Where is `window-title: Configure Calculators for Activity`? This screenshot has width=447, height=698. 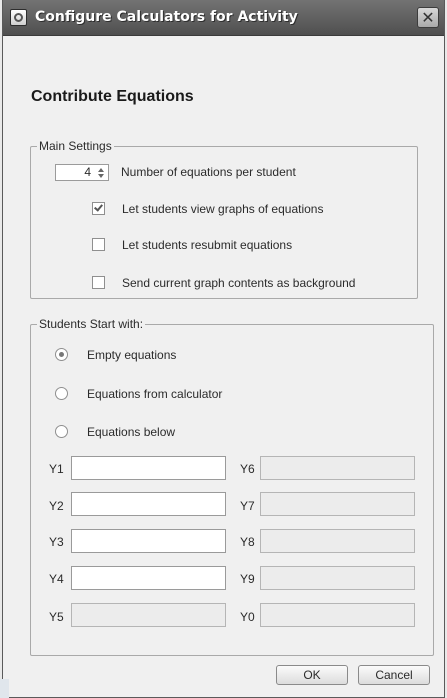
window-title: Configure Calculators for Activity is located at coordinates (166, 17).